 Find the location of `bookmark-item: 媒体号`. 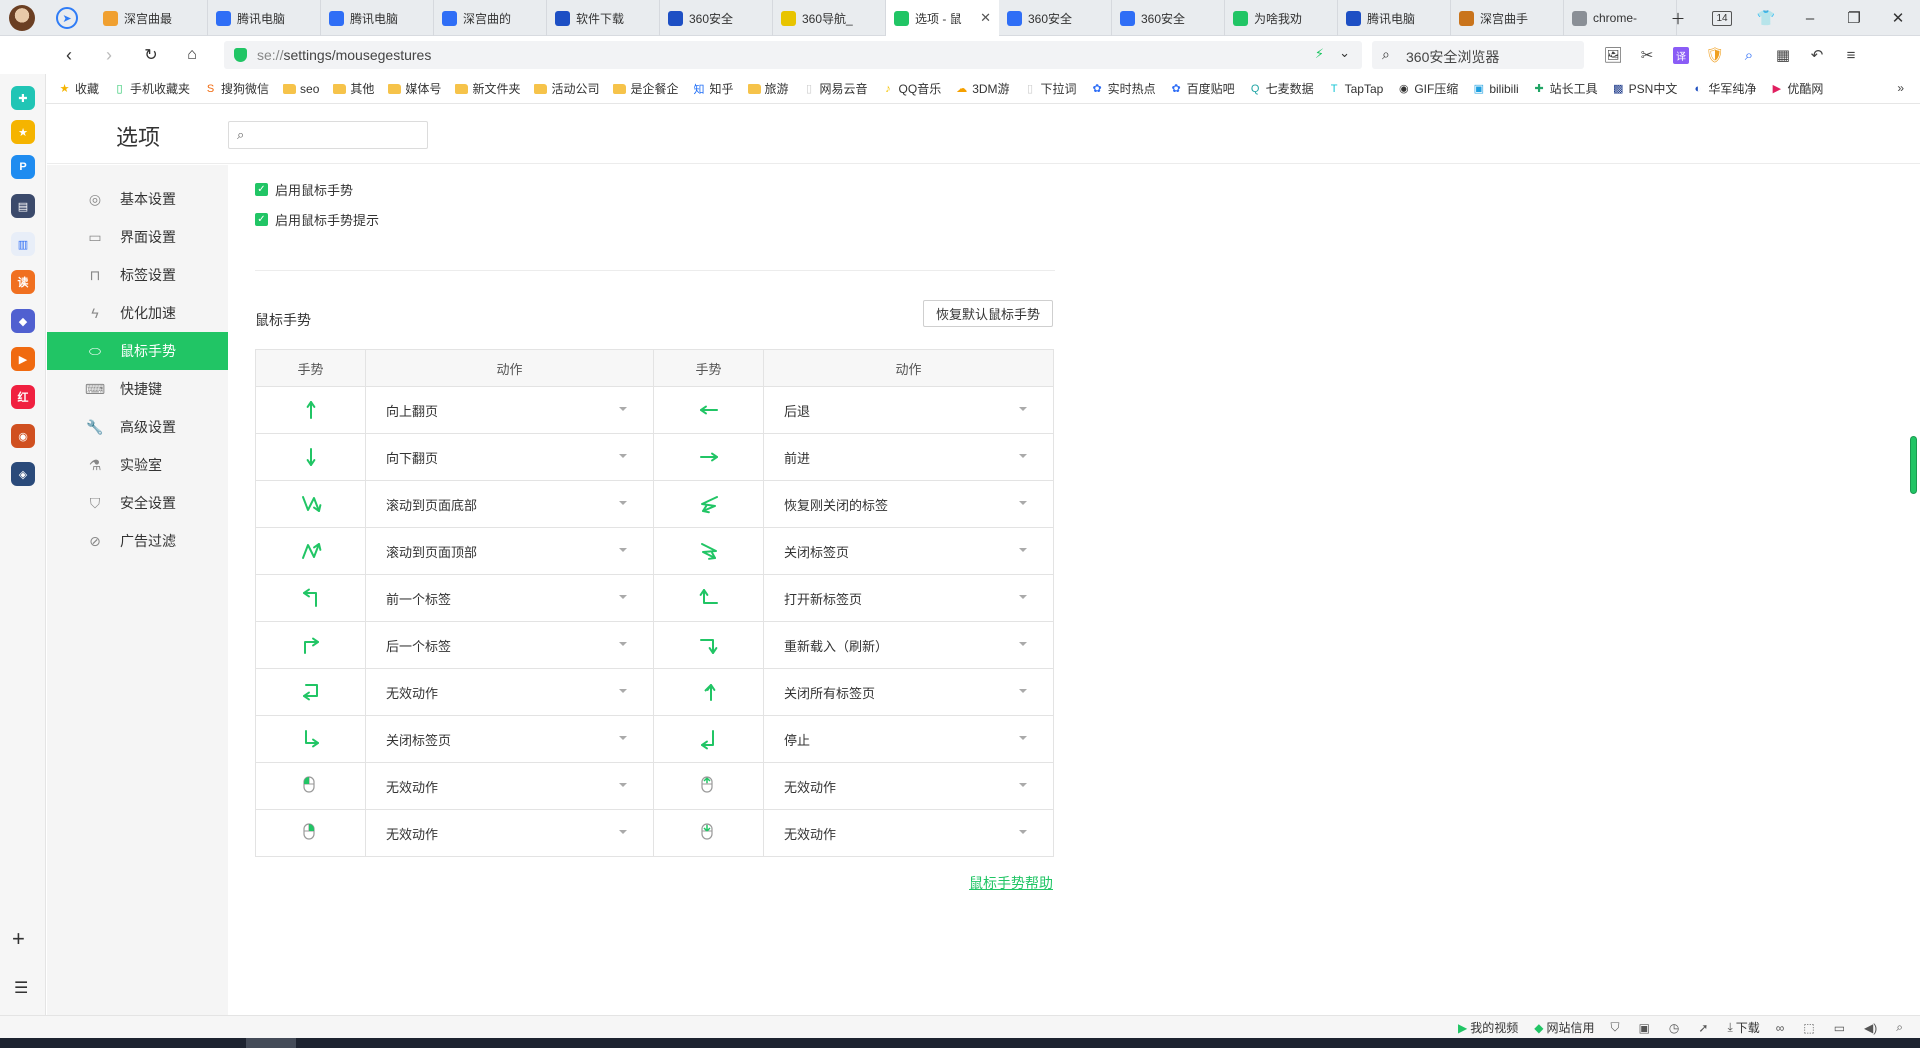

bookmark-item: 媒体号 is located at coordinates (414, 88).